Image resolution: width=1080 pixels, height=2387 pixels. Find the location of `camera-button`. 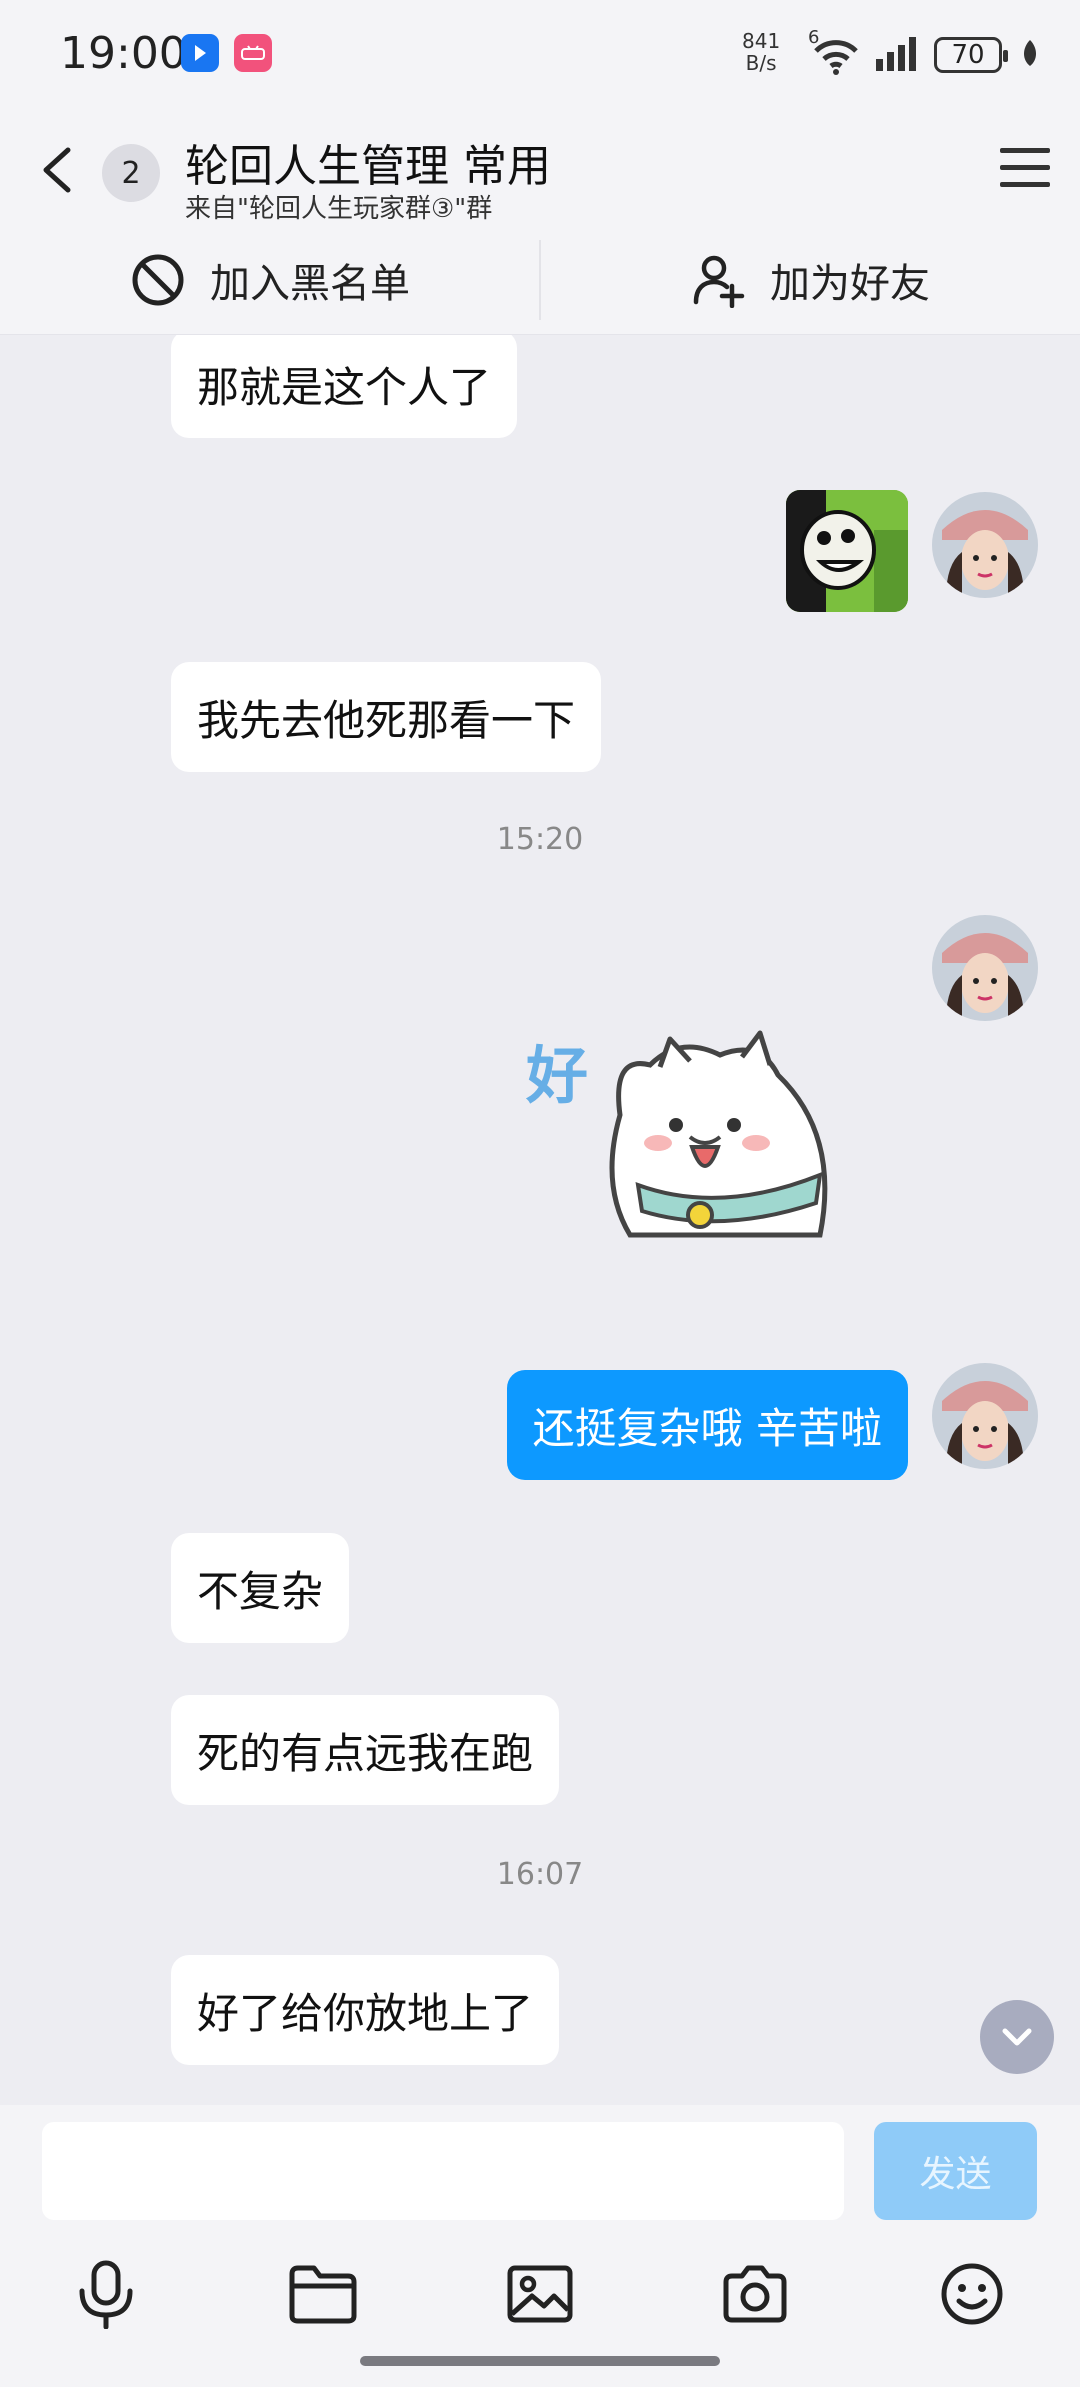

camera-button is located at coordinates (755, 2294).